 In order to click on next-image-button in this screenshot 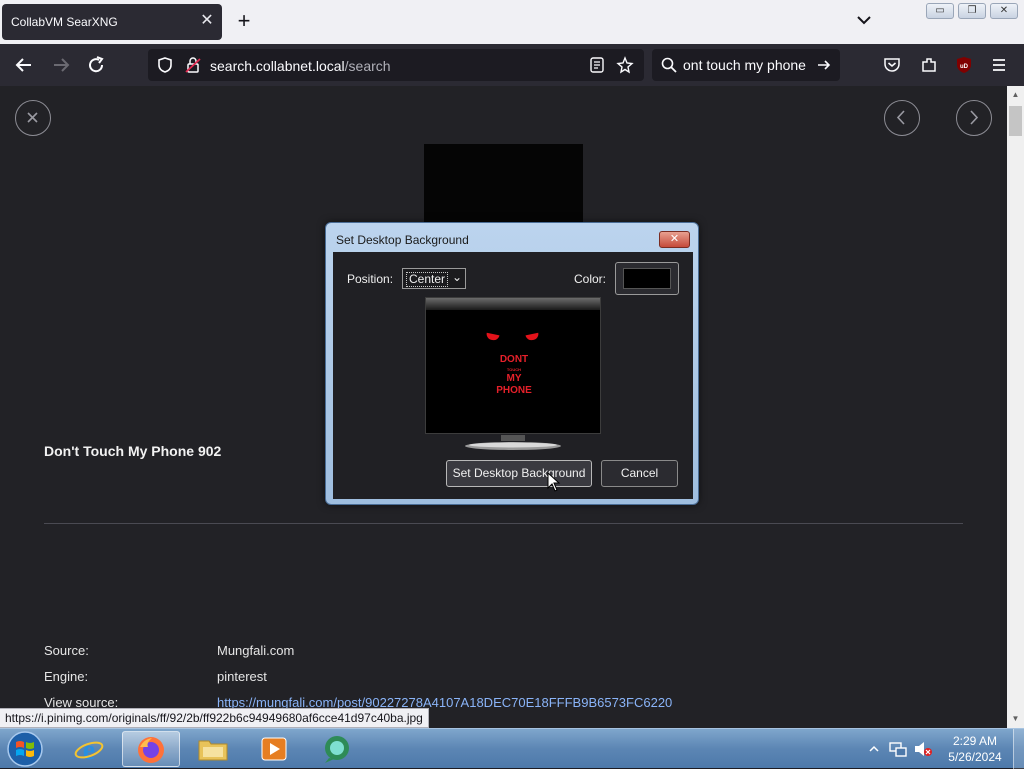, I will do `click(974, 118)`.